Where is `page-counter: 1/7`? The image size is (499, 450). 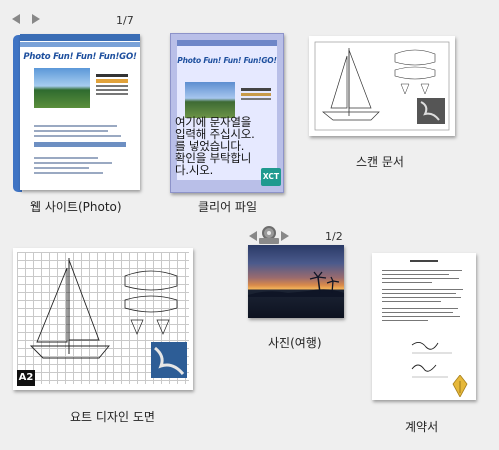
page-counter: 1/7 is located at coordinates (125, 20).